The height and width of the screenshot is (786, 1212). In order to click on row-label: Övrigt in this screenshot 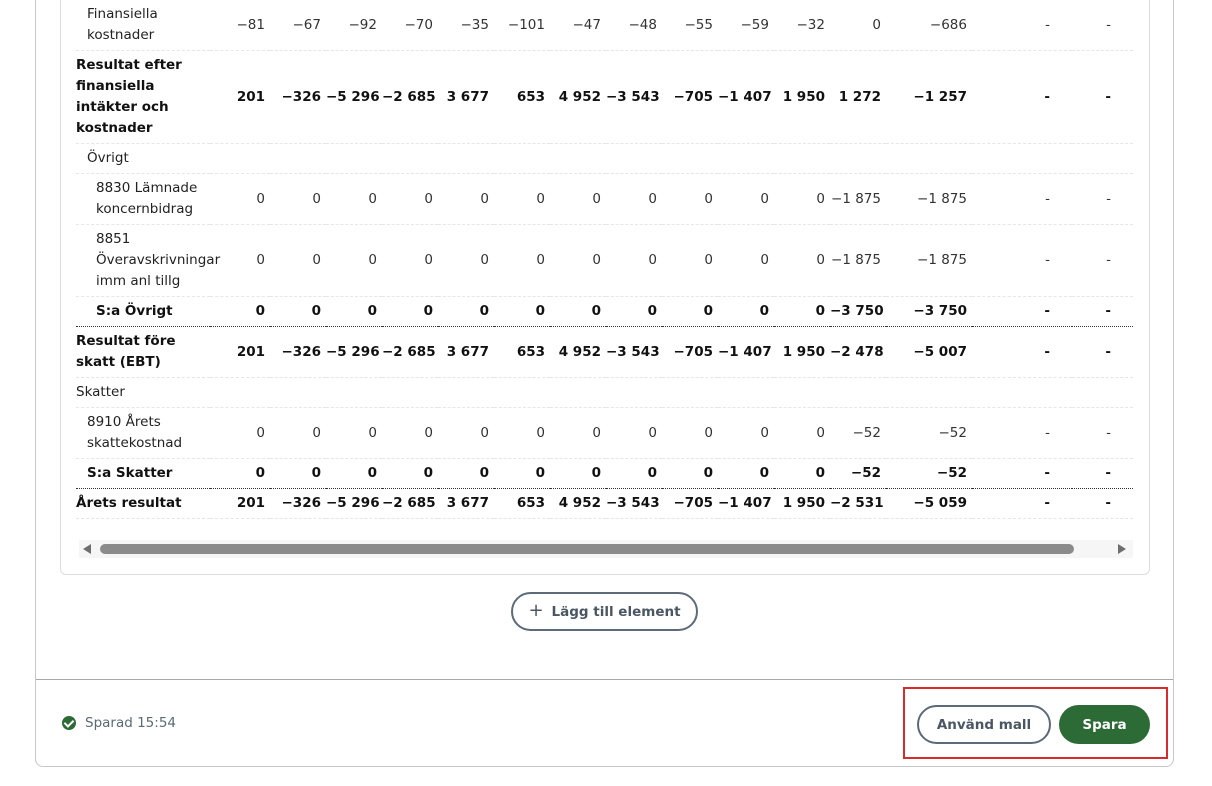, I will do `click(143, 158)`.